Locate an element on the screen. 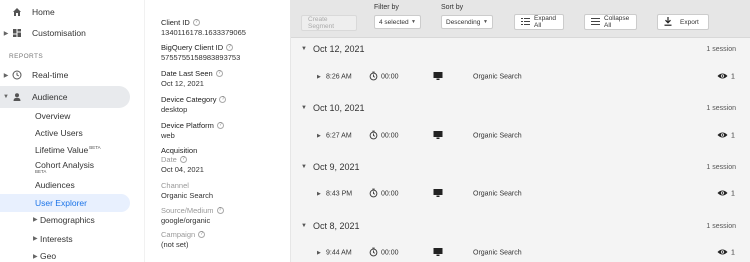  source-medium-label: Source/Medium is located at coordinates (187, 210).